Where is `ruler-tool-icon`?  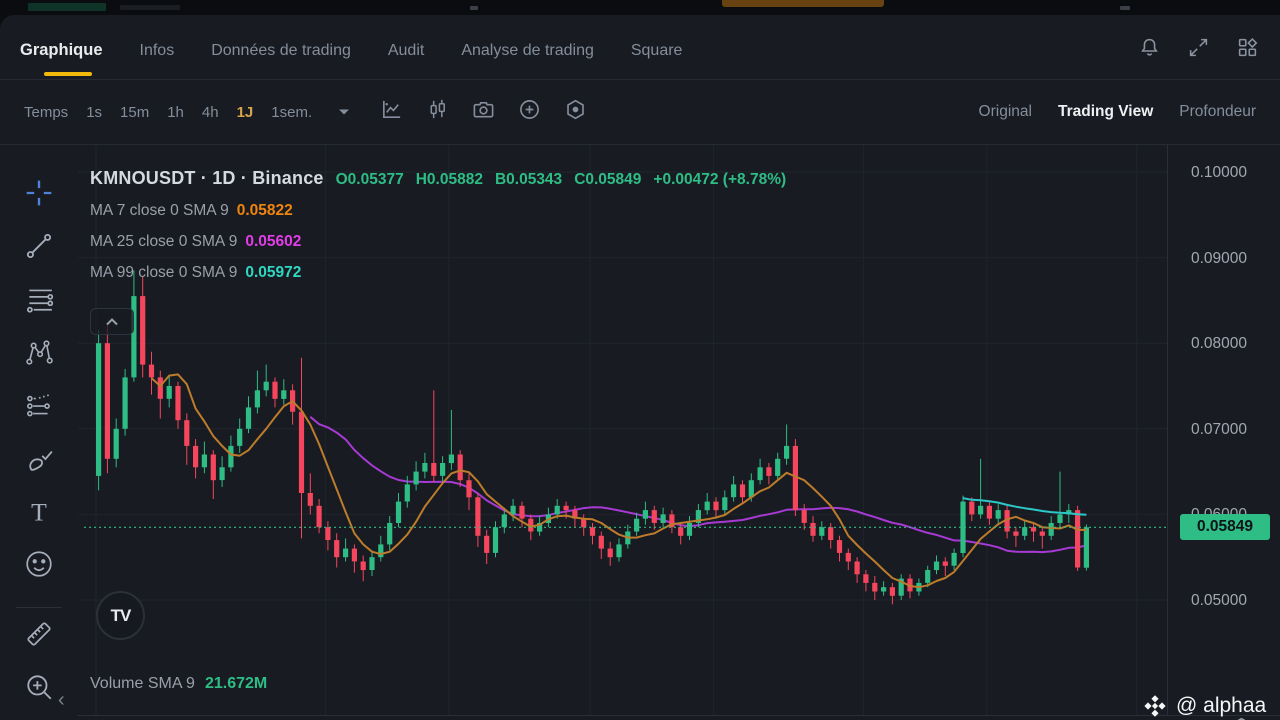
ruler-tool-icon is located at coordinates (39, 634).